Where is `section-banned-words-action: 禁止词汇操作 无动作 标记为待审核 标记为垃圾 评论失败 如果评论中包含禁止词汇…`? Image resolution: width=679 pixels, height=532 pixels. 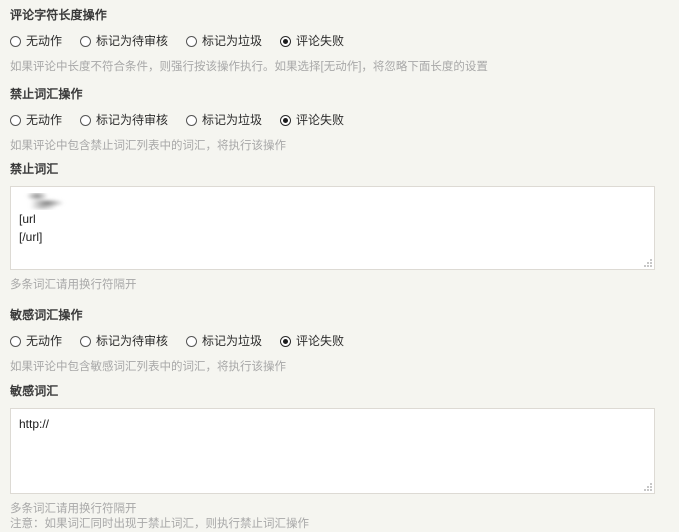 section-banned-words-action: 禁止词汇操作 无动作 标记为待审核 标记为垃圾 评论失败 如果评论中包含禁止词汇… is located at coordinates (339, 120).